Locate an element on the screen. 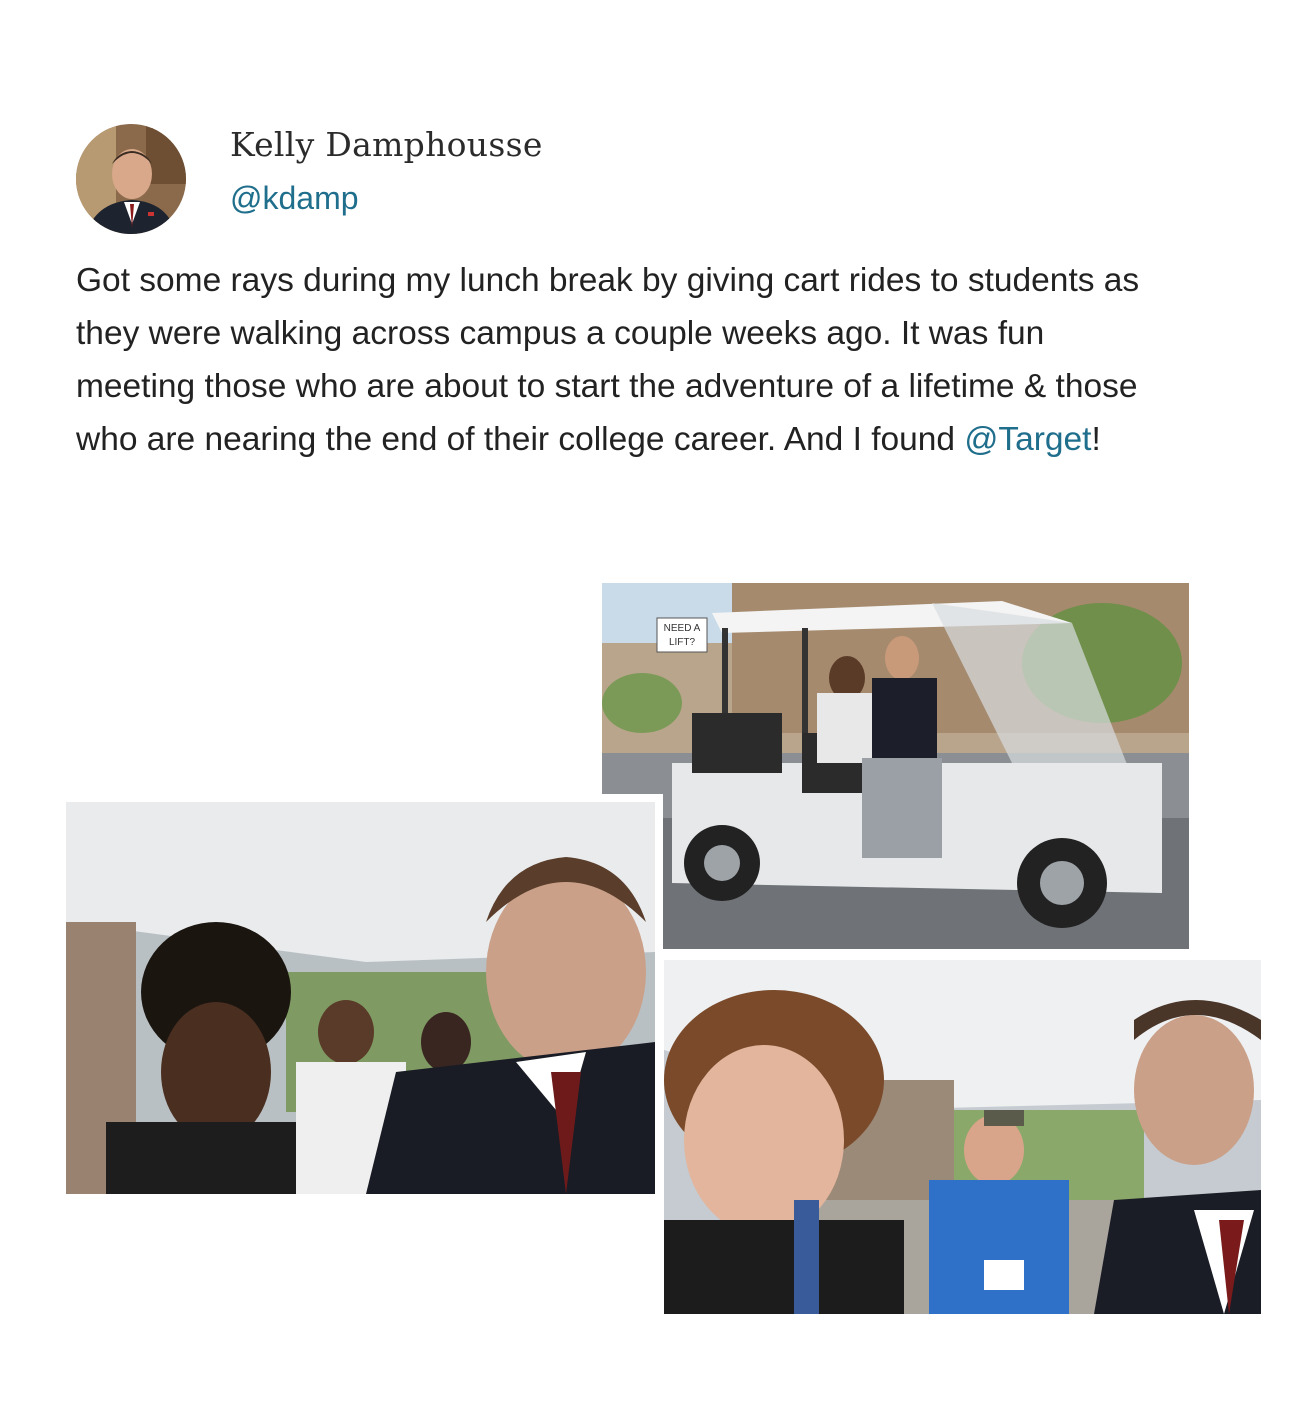 This screenshot has height=1421, width=1297. avatar is located at coordinates (131, 179).